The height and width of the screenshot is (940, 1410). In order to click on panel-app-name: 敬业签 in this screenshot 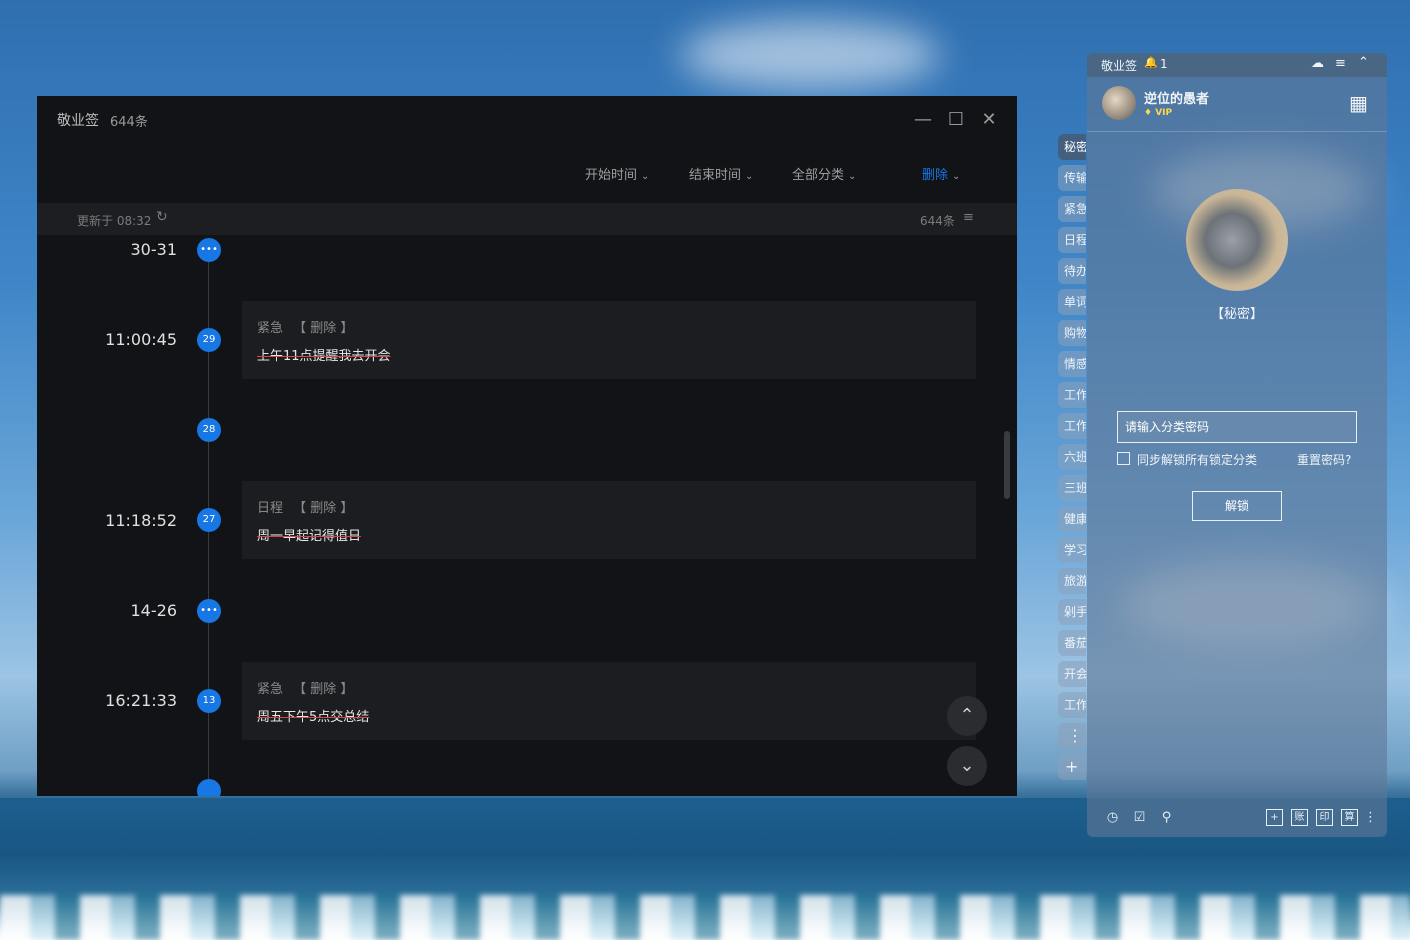, I will do `click(1119, 66)`.